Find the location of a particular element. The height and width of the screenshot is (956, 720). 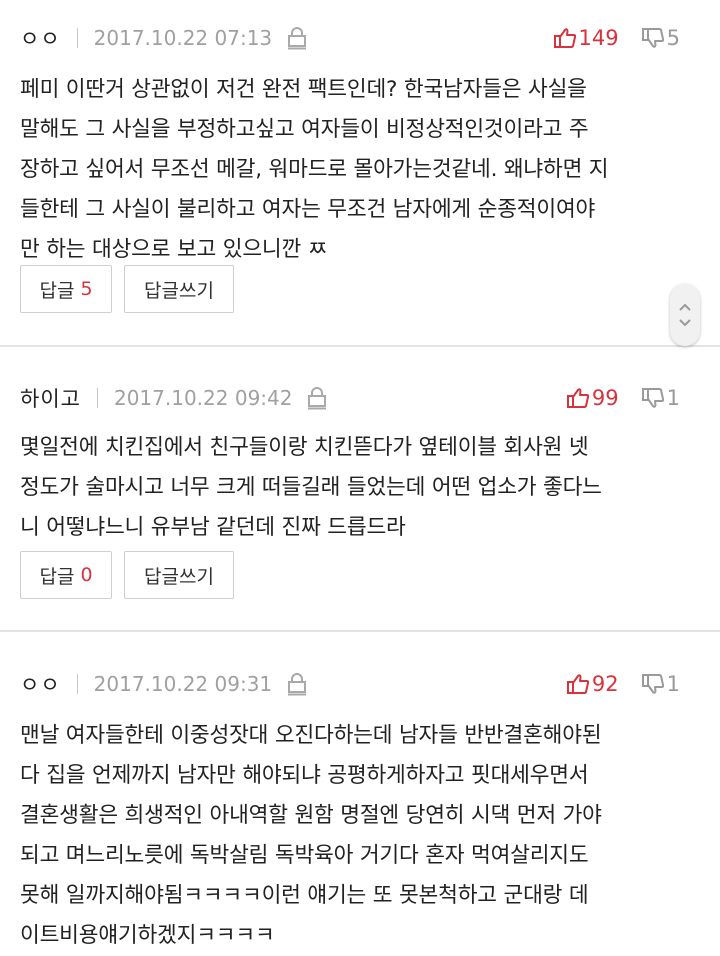

reply-count: 0 is located at coordinates (86, 575).